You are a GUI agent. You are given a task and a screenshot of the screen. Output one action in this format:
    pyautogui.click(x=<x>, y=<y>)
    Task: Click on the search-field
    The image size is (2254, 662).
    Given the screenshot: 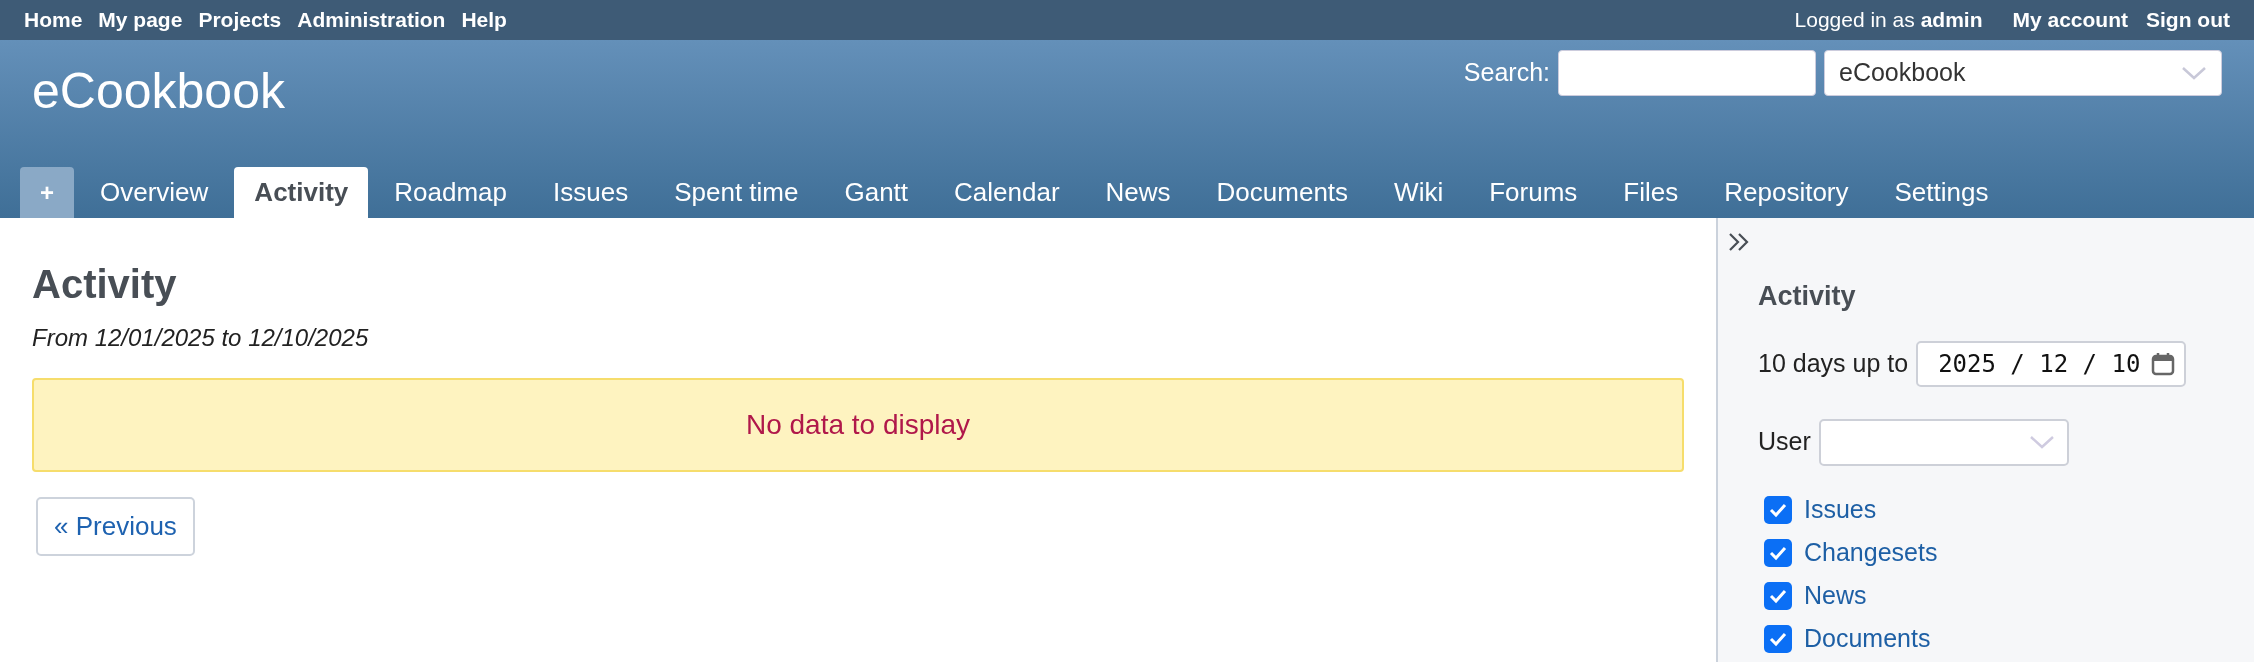 What is the action you would take?
    pyautogui.click(x=1687, y=73)
    